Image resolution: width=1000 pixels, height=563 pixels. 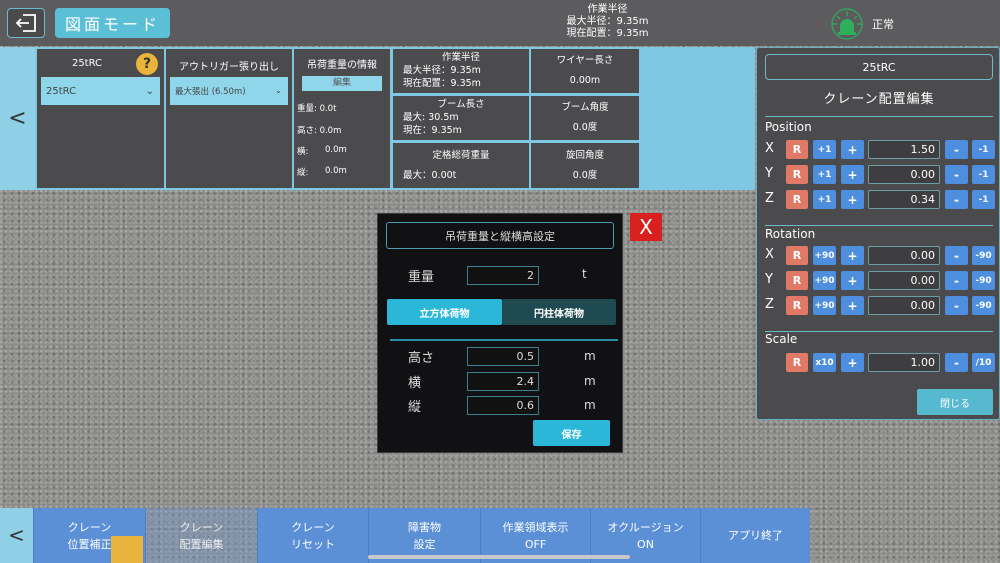 I want to click on width-input: 2.4, so click(x=503, y=381).